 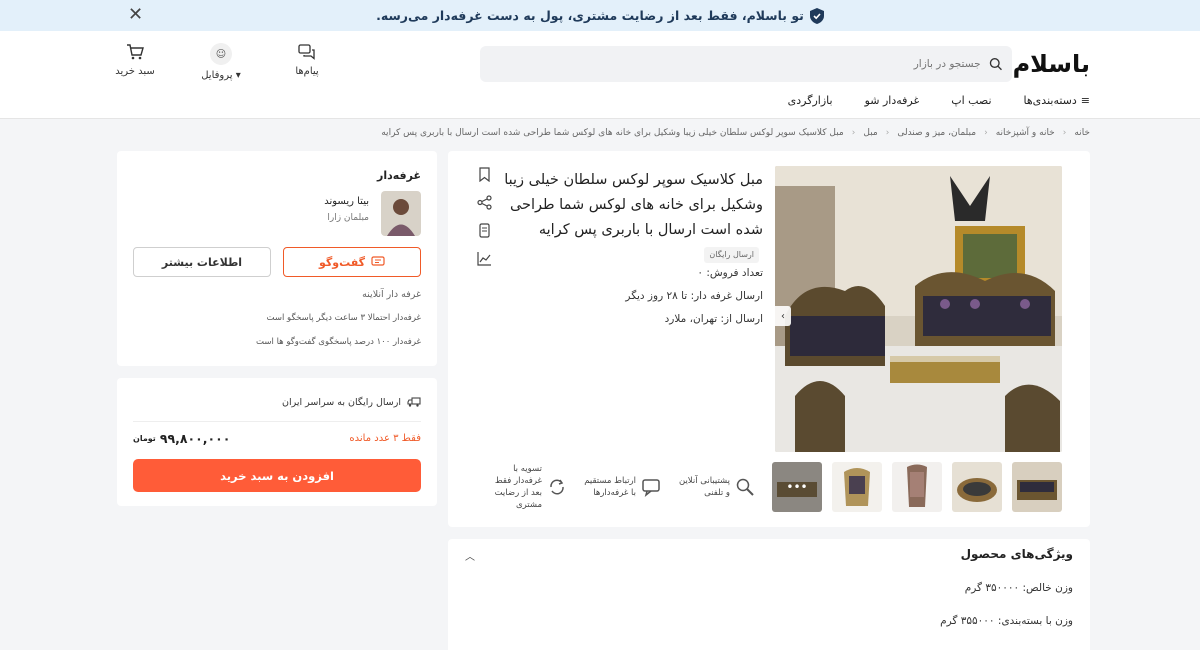 I want to click on product-actions, so click(x=484, y=216).